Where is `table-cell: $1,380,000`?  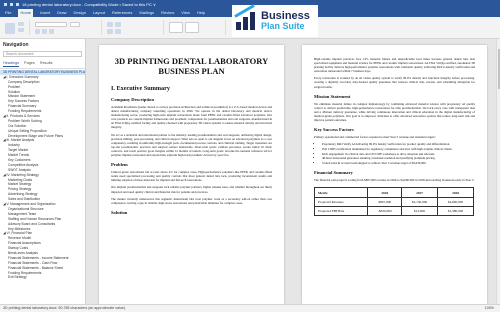 table-cell: $1,380,000 is located at coordinates (455, 211).